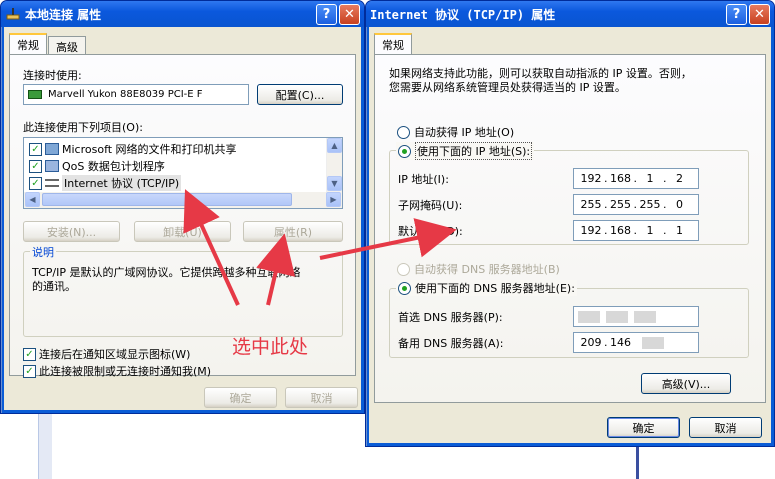 The width and height of the screenshot is (775, 479). I want to click on auto-ip-label: 自动获得 IP 地址(O), so click(464, 132).